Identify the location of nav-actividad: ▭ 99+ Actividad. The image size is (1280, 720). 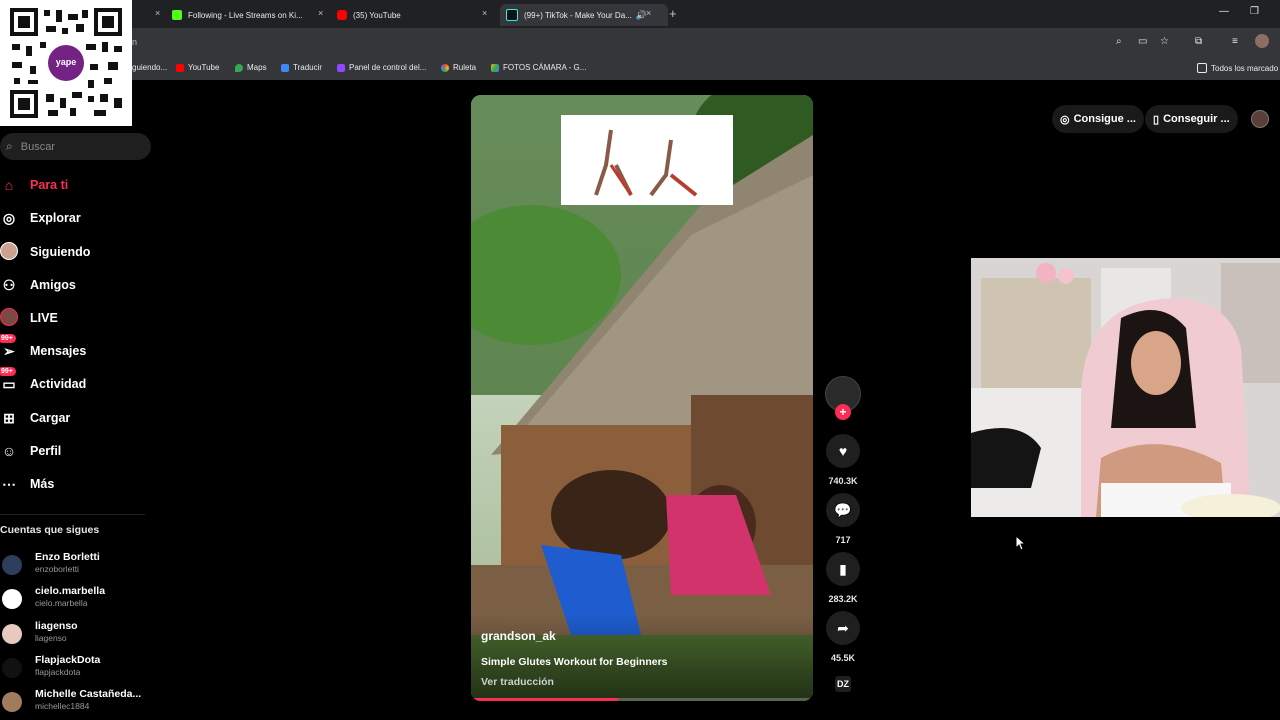
(43, 381).